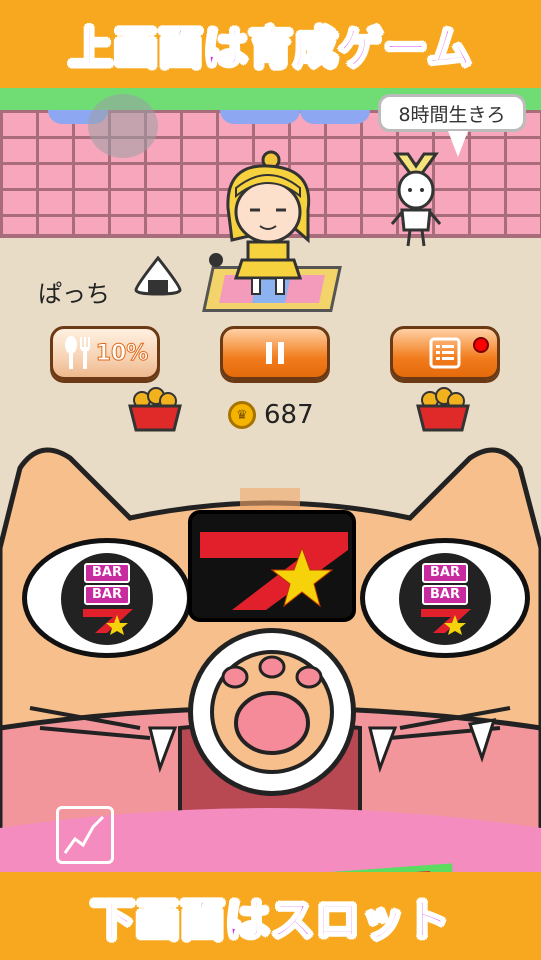 This screenshot has height=960, width=541. Describe the element at coordinates (481, 345) in the screenshot. I see `notification-dot` at that location.